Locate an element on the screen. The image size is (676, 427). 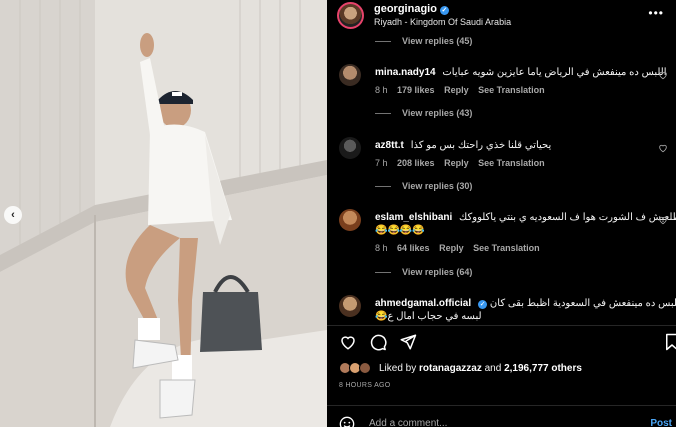
comment-likes: 208 likes is located at coordinates (416, 163).